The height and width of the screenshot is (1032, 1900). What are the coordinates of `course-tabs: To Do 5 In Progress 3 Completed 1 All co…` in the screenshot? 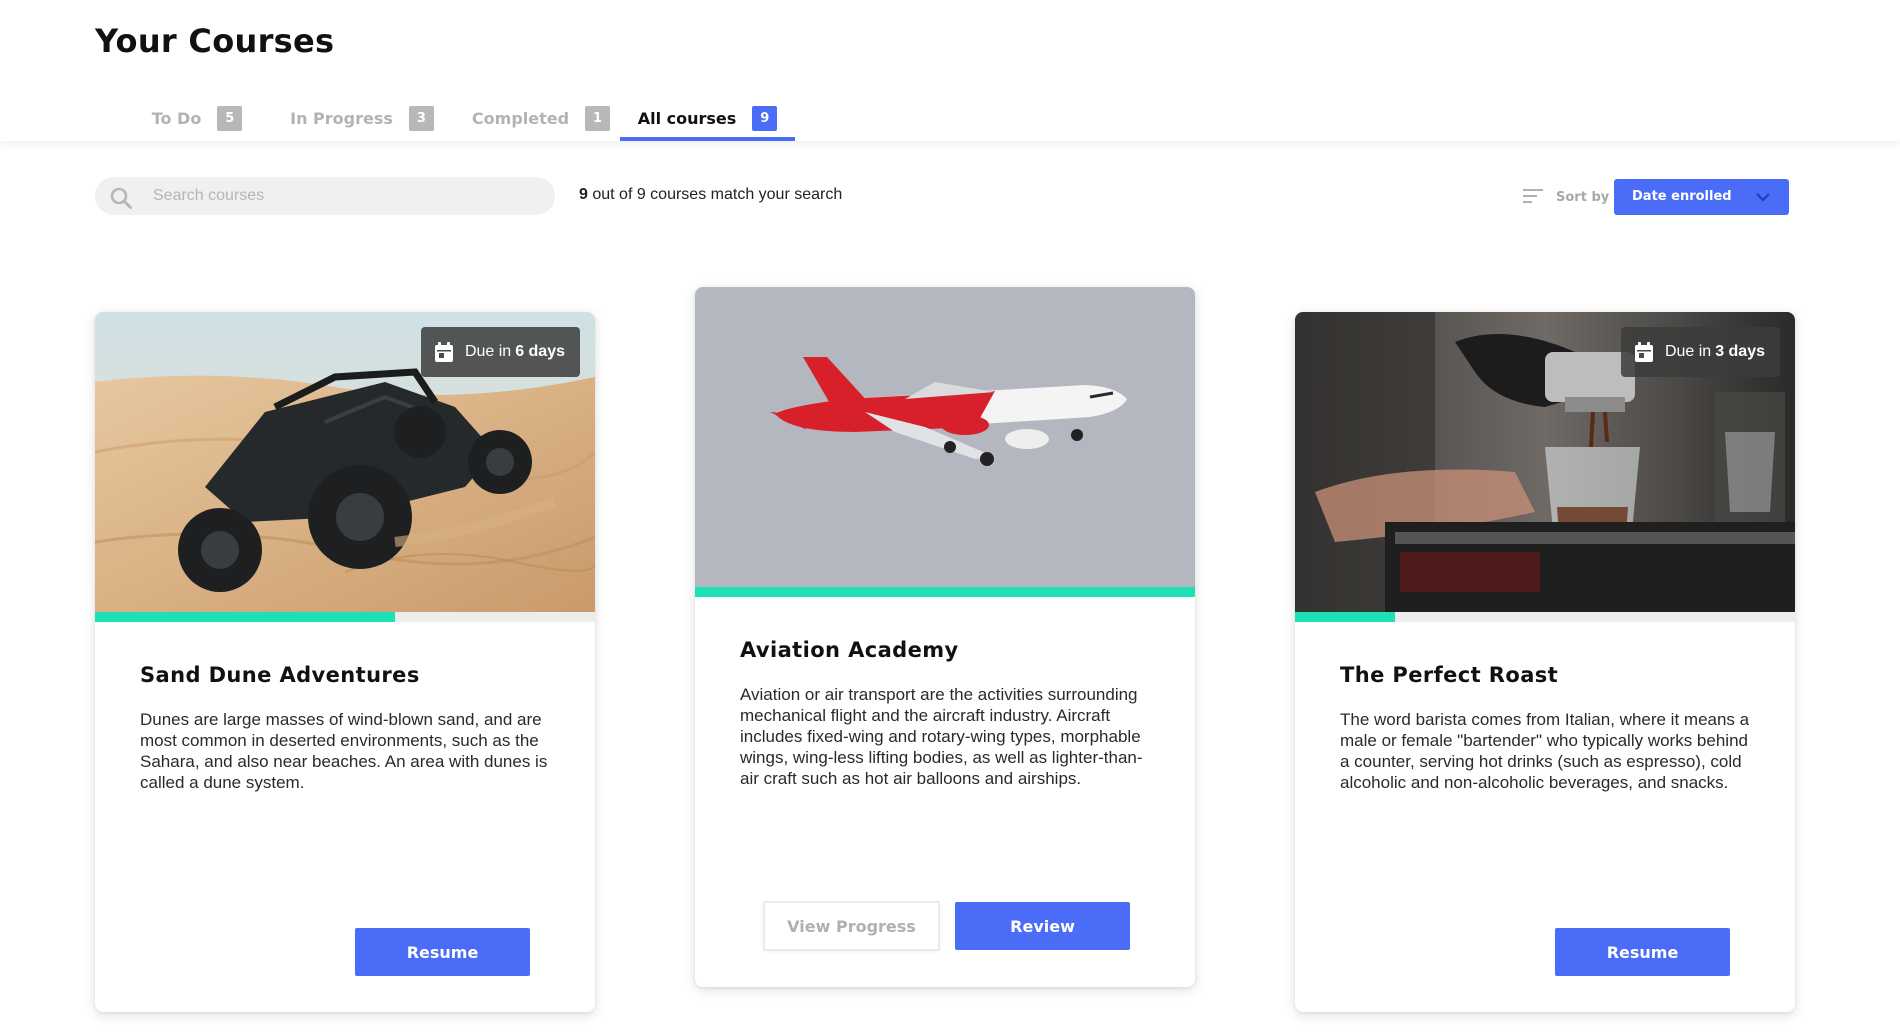 It's located at (450, 118).